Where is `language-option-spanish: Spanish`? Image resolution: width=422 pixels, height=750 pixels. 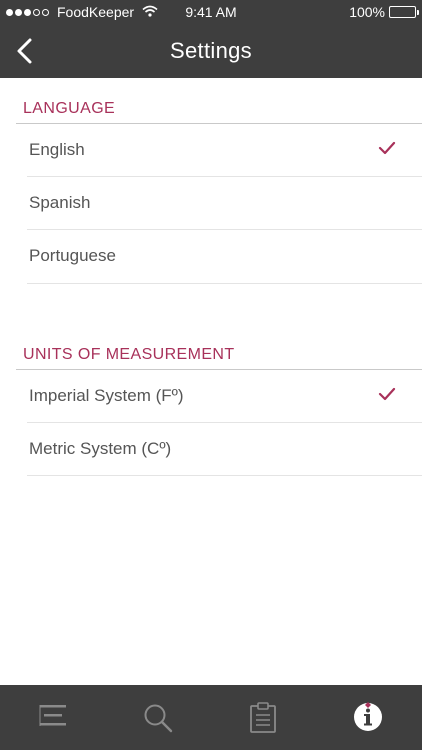
language-option-spanish: Spanish is located at coordinates (225, 203).